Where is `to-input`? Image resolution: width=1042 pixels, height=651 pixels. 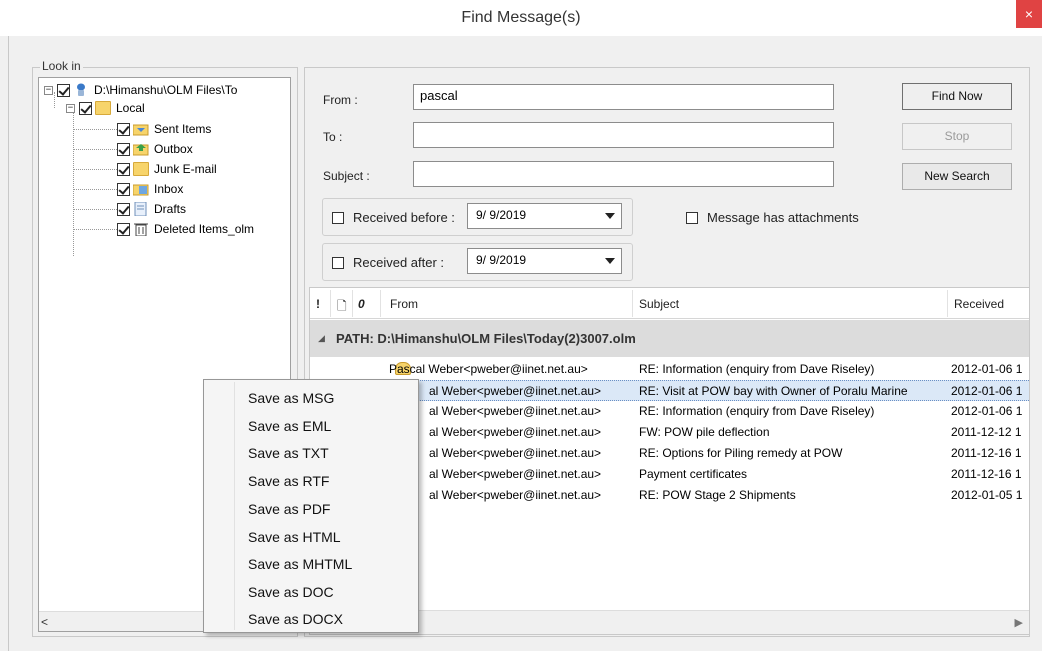 to-input is located at coordinates (623, 135).